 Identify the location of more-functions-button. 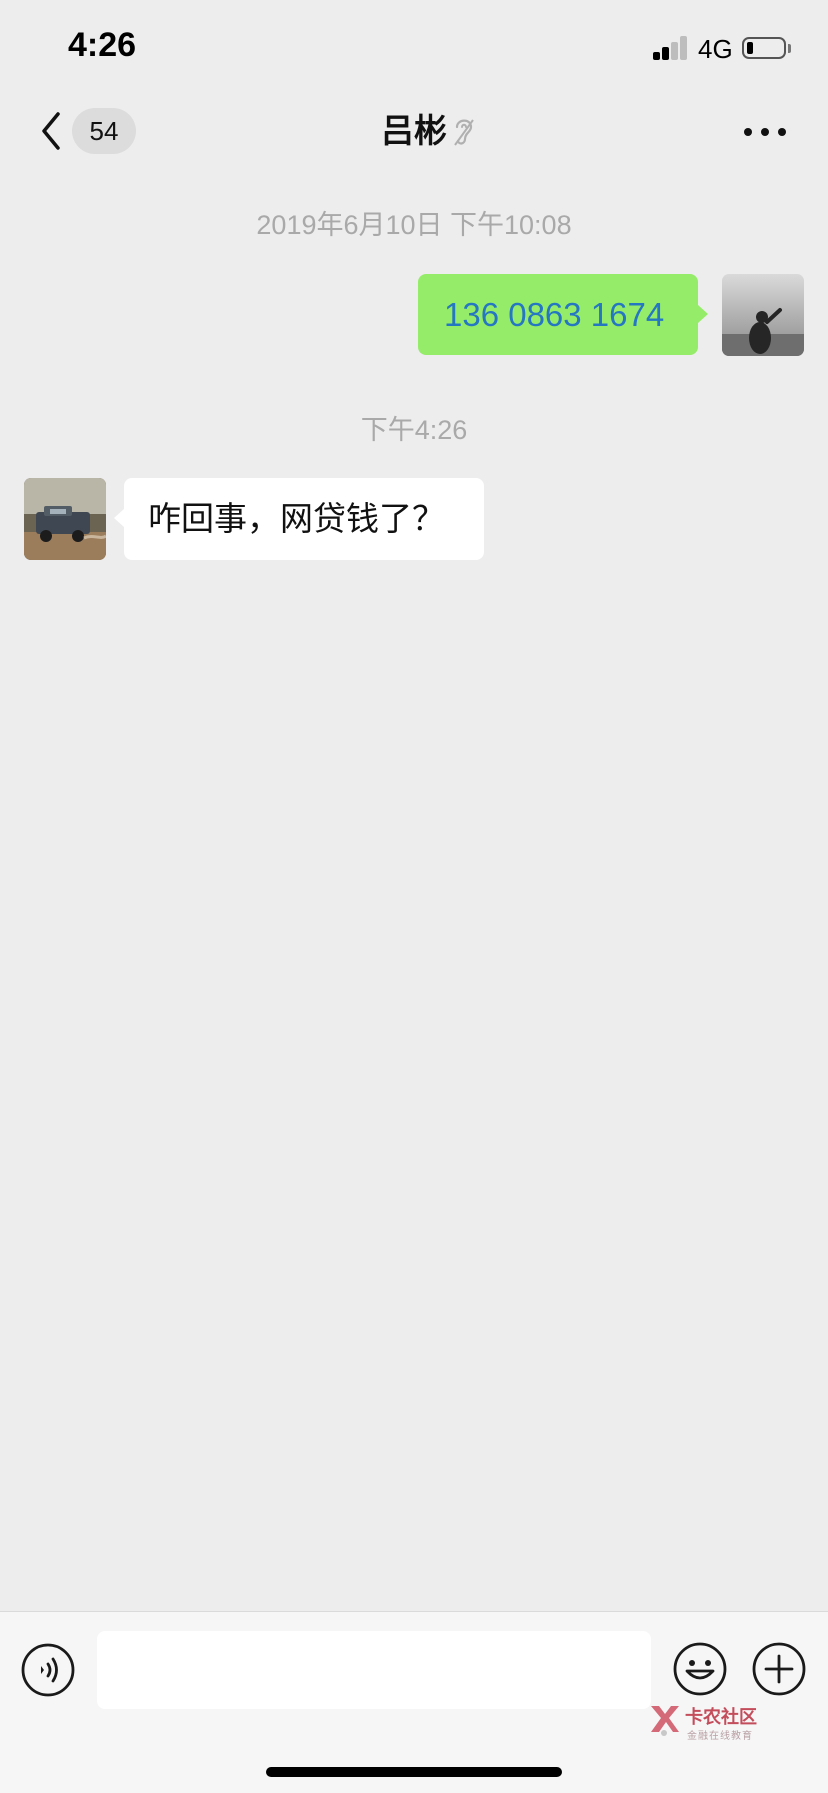
(779, 1671).